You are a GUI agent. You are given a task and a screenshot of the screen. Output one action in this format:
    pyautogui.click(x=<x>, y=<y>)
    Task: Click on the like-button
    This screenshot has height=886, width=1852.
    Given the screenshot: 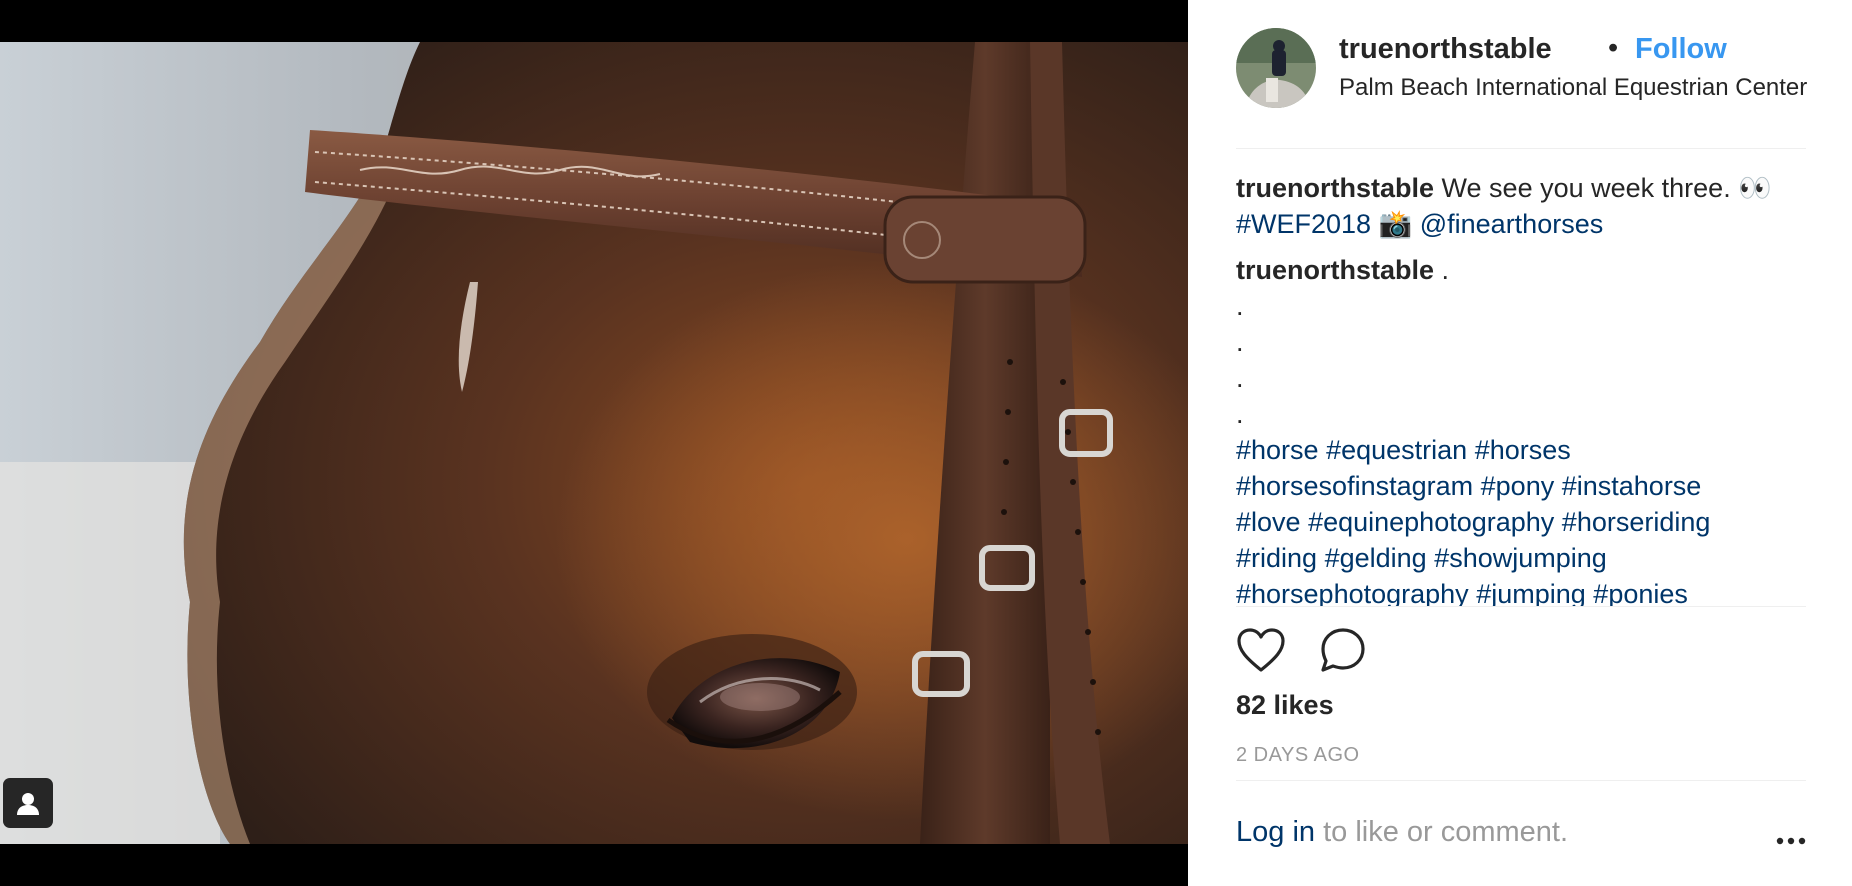 What is the action you would take?
    pyautogui.click(x=1261, y=651)
    